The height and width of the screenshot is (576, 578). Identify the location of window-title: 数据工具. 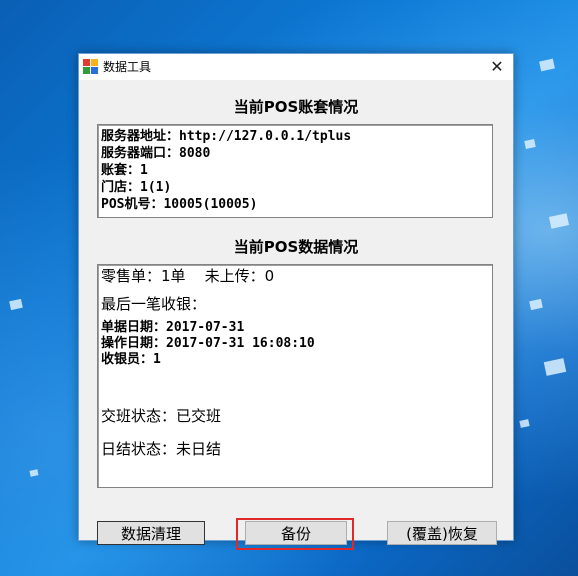
(127, 67).